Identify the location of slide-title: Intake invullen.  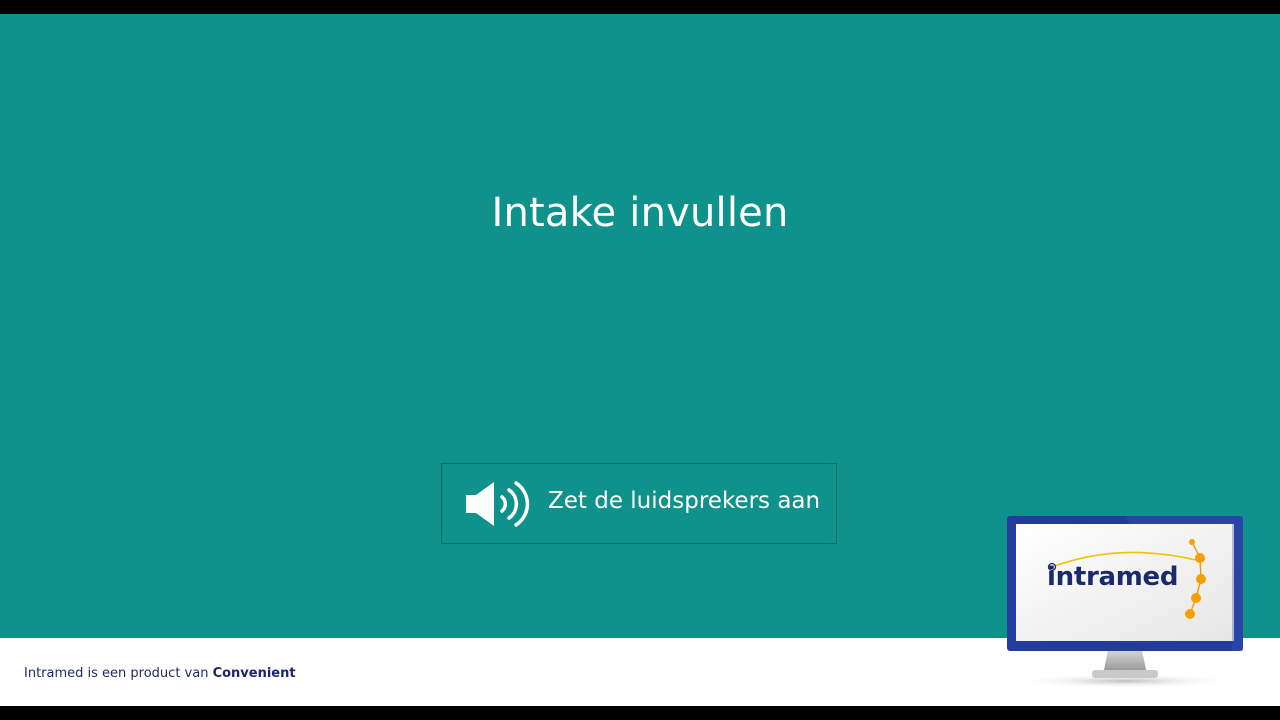
(640, 213).